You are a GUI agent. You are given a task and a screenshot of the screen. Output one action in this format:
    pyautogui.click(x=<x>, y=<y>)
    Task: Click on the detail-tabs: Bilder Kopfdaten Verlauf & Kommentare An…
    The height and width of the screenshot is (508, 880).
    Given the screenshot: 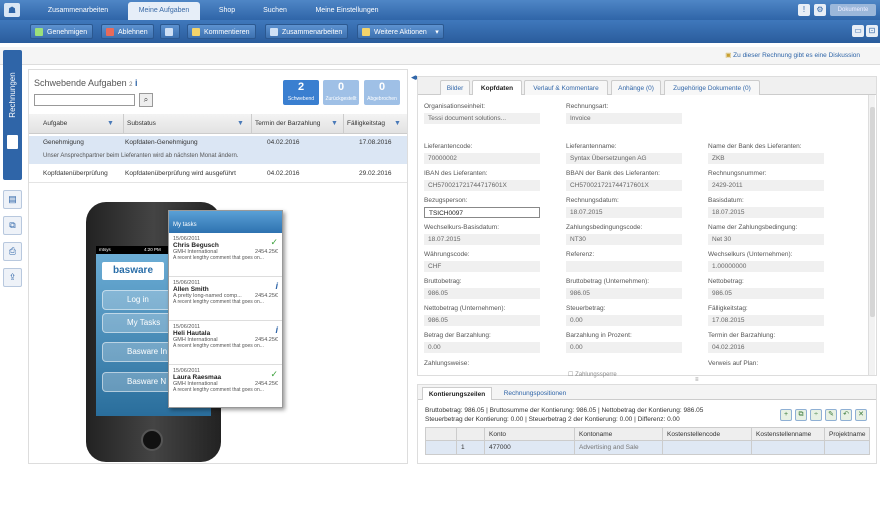 What is the action you would take?
    pyautogui.click(x=647, y=86)
    